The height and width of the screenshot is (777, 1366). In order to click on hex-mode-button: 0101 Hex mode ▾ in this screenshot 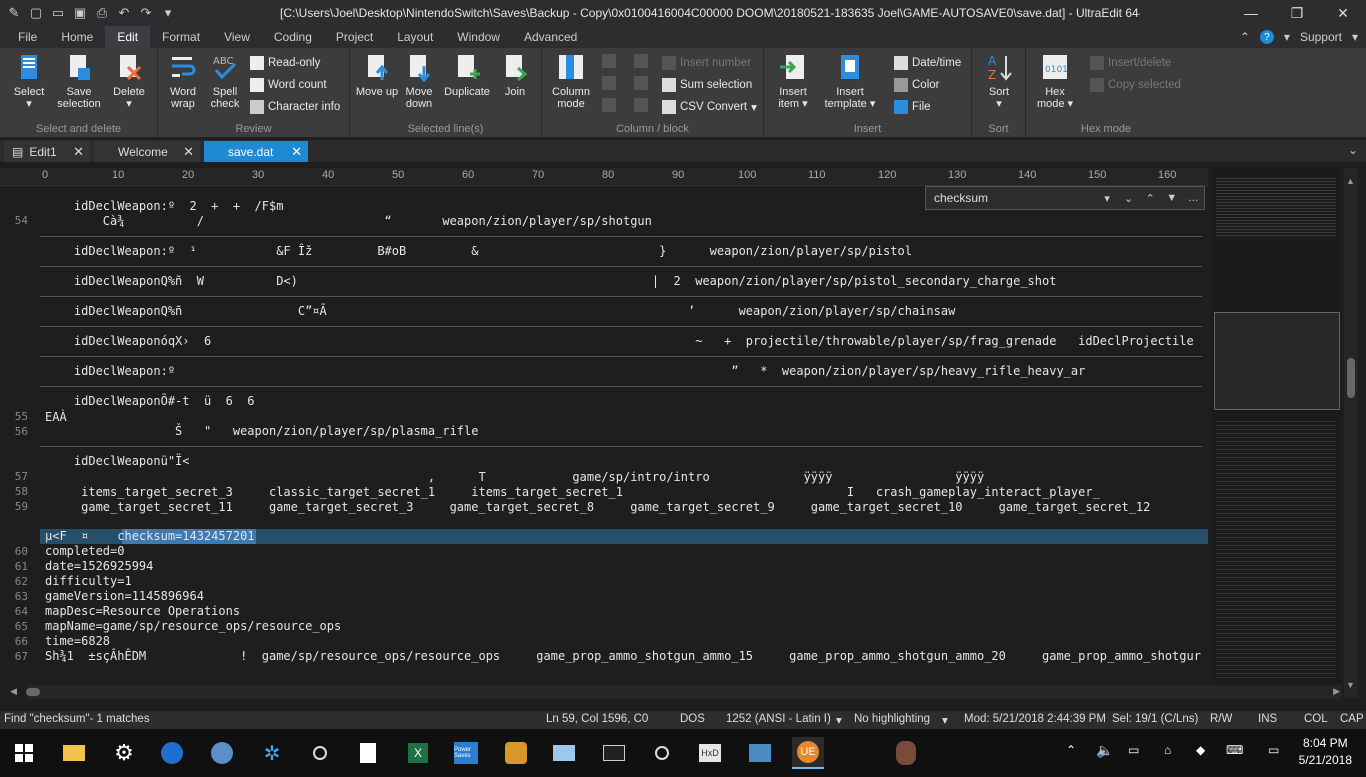, I will do `click(1055, 81)`.